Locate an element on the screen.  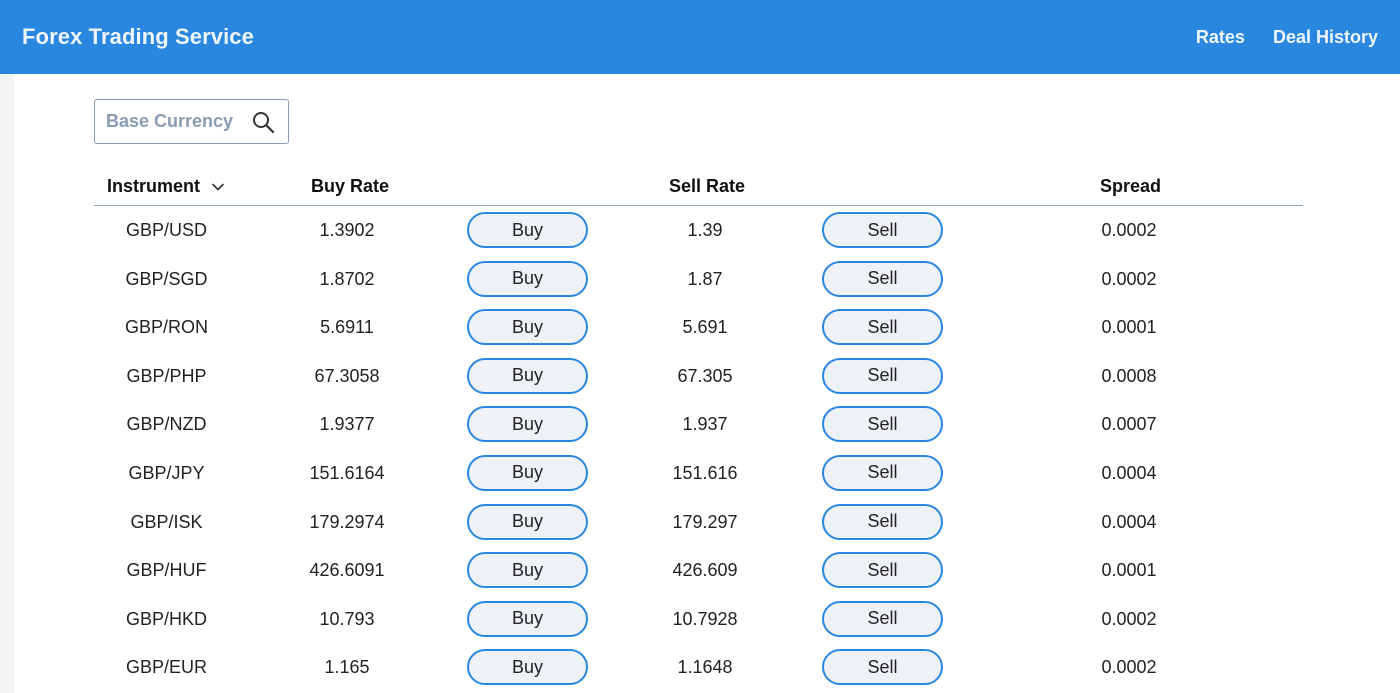
table-row: GBP/RON 5.6911 Buy 5.691 Sell 0.0001 is located at coordinates (698, 327).